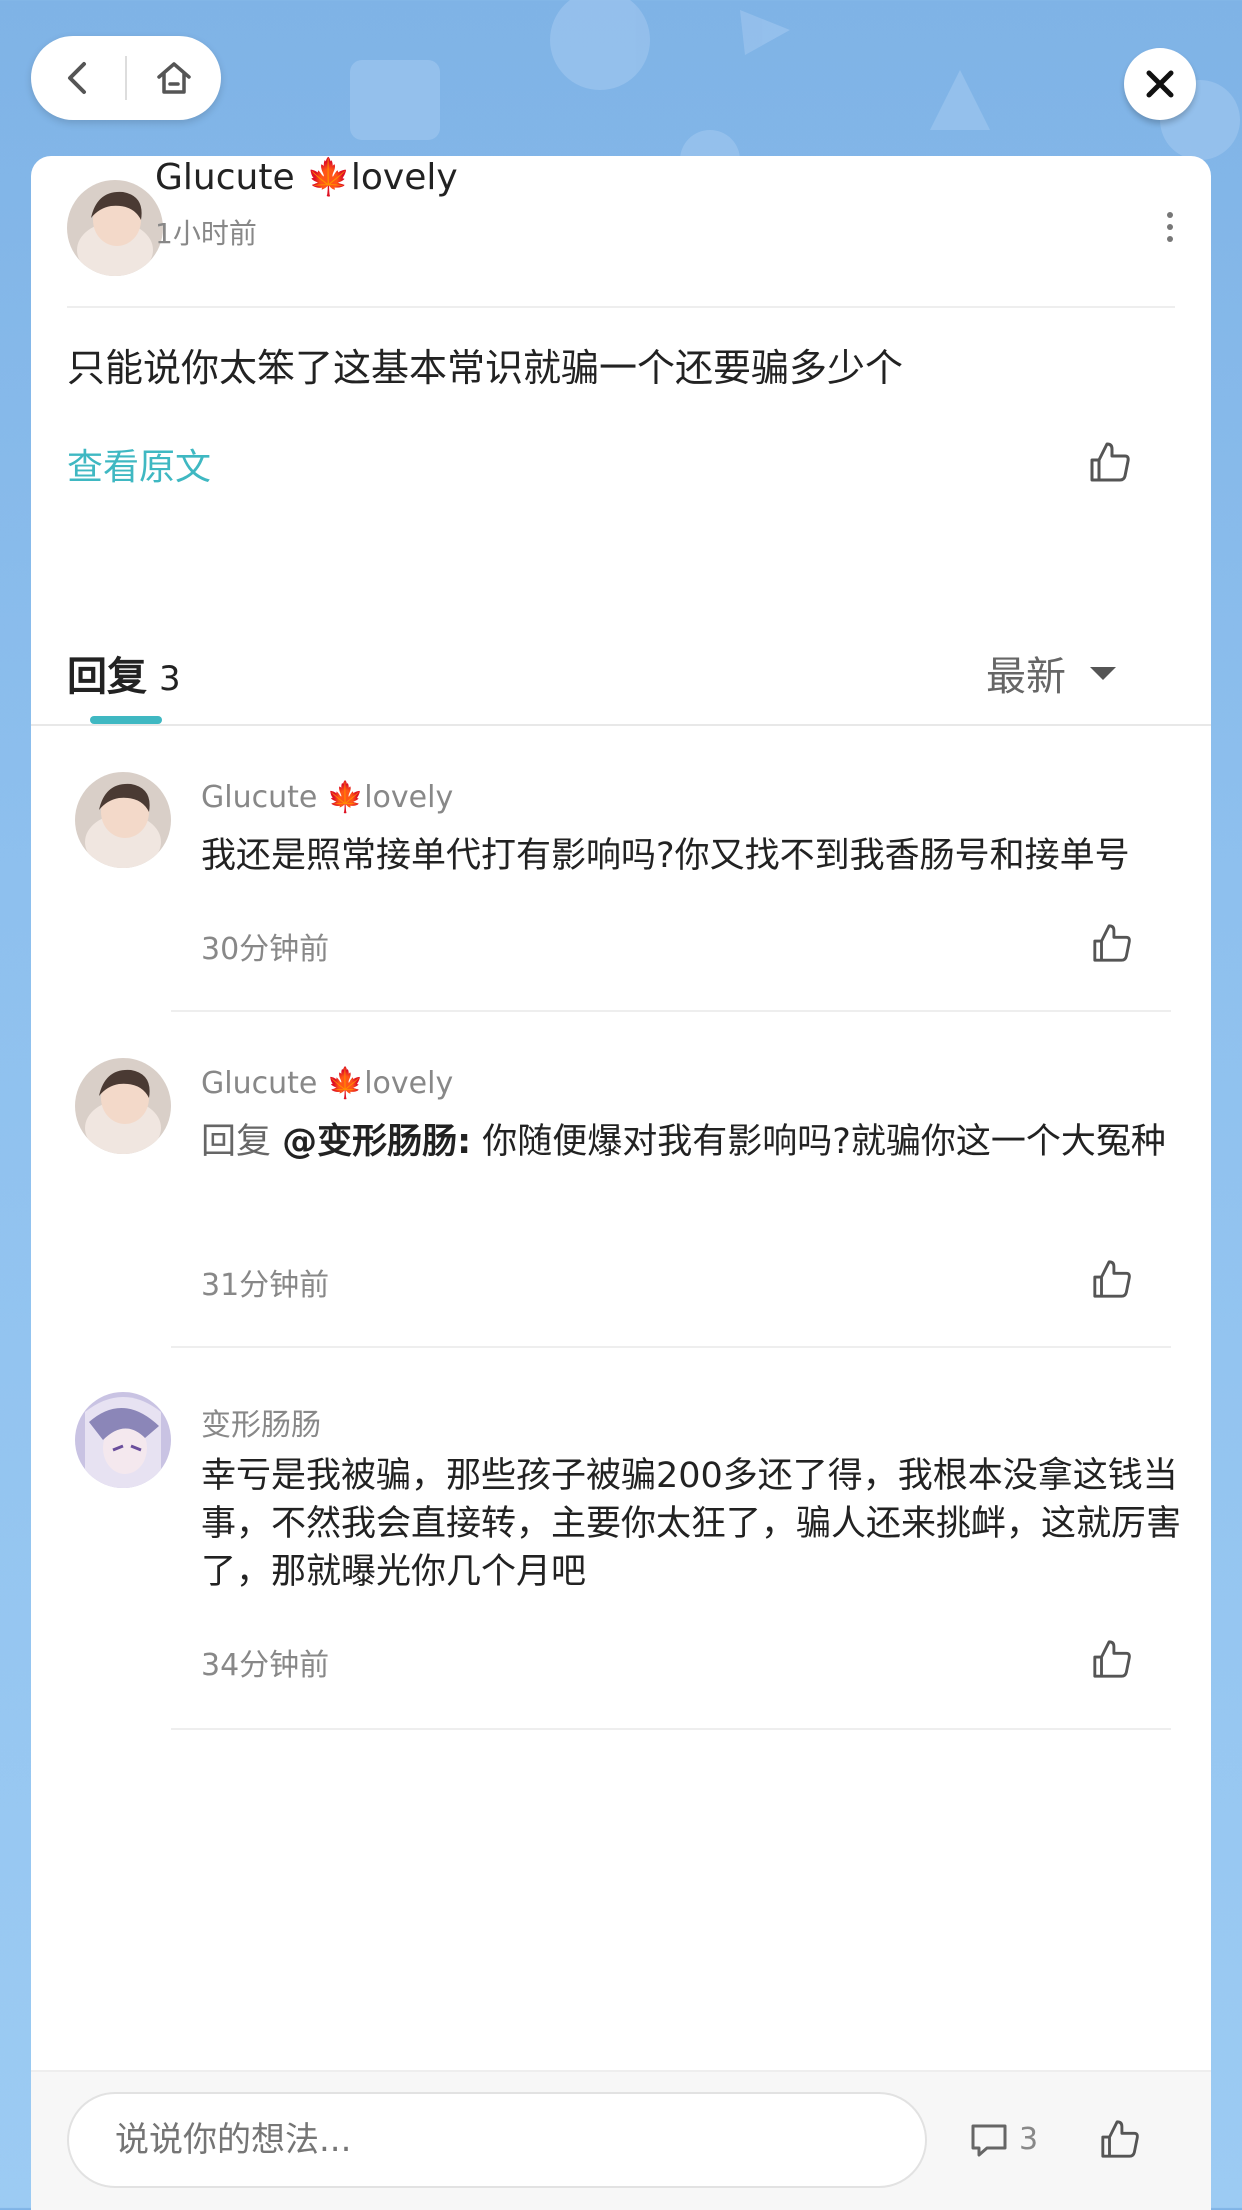 This screenshot has width=1242, height=2210. I want to click on more-vertical-icon, so click(1170, 227).